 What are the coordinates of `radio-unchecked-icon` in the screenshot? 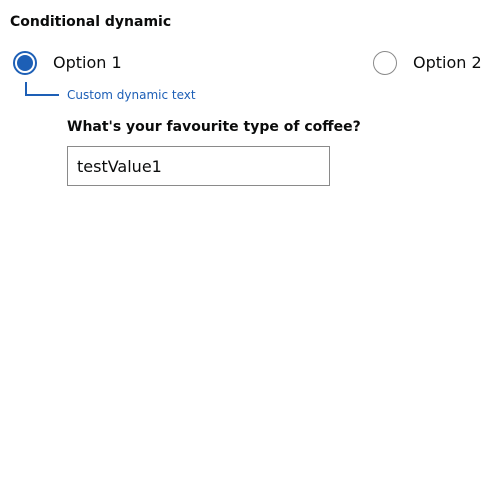 It's located at (385, 63).